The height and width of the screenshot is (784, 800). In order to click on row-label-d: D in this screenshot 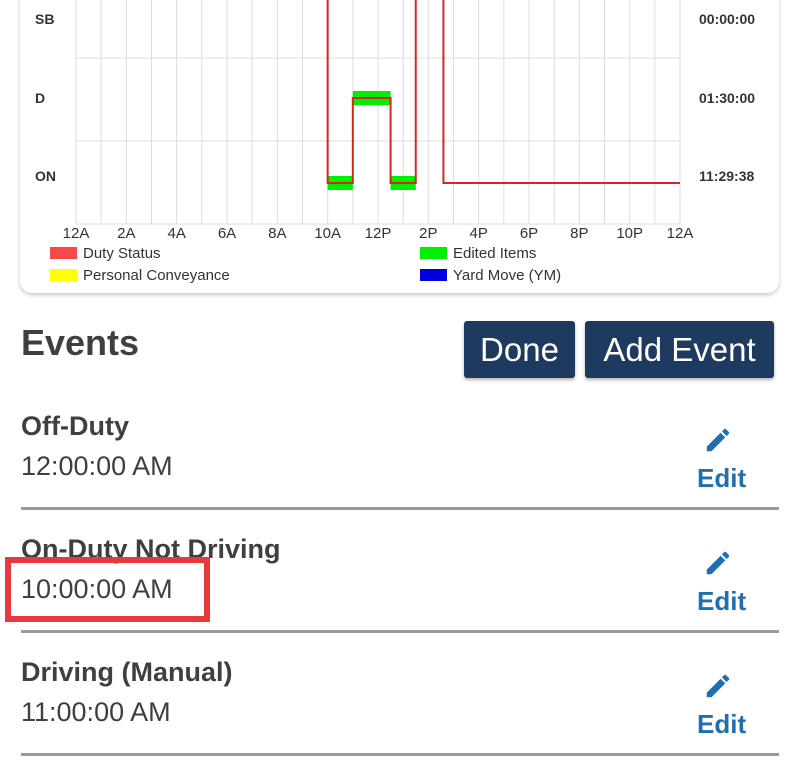, I will do `click(40, 98)`.